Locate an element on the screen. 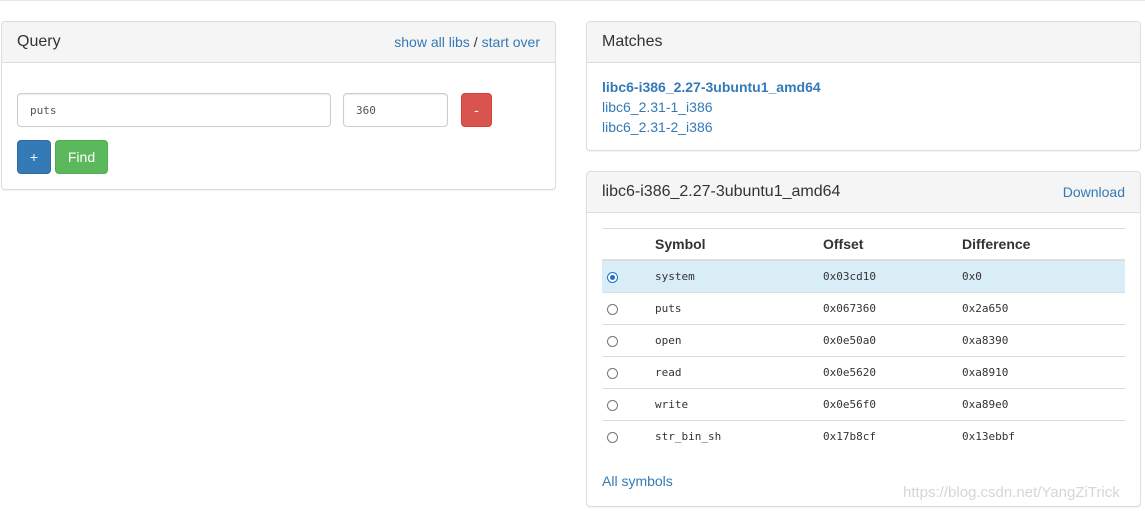  difference-cell: 0x13ebbf is located at coordinates (1043, 436).